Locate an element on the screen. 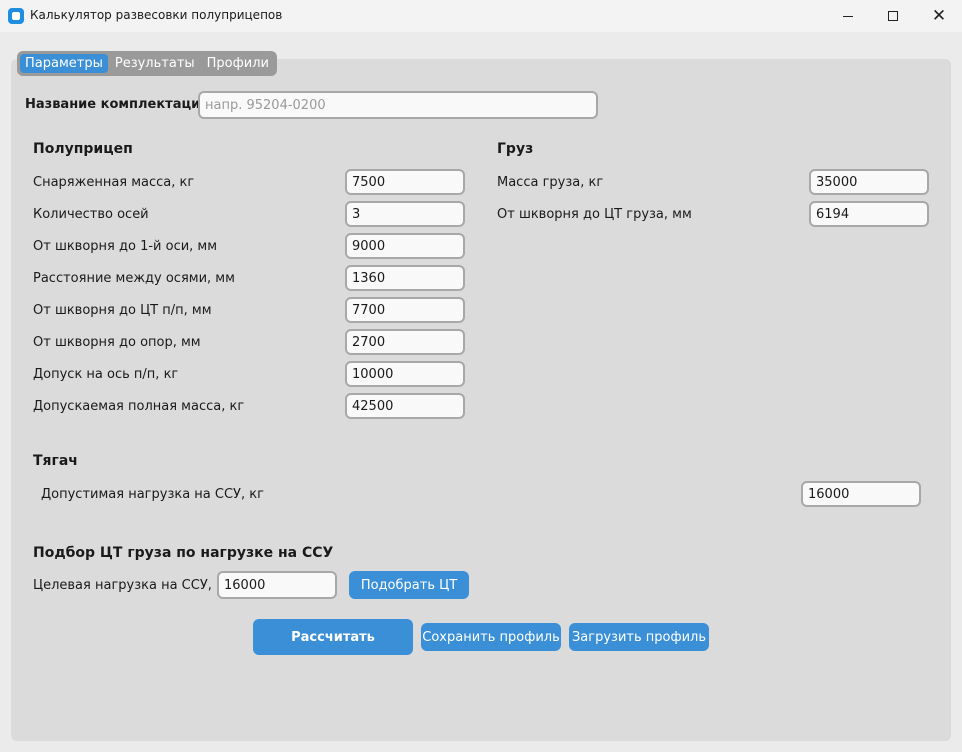 The height and width of the screenshot is (752, 962). target-load-input is located at coordinates (277, 585).